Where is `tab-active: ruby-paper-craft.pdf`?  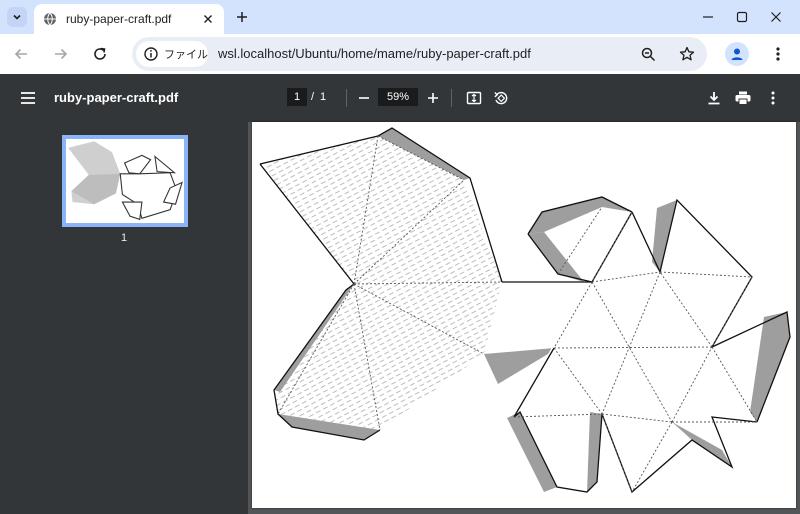
tab-active: ruby-paper-craft.pdf is located at coordinates (129, 19).